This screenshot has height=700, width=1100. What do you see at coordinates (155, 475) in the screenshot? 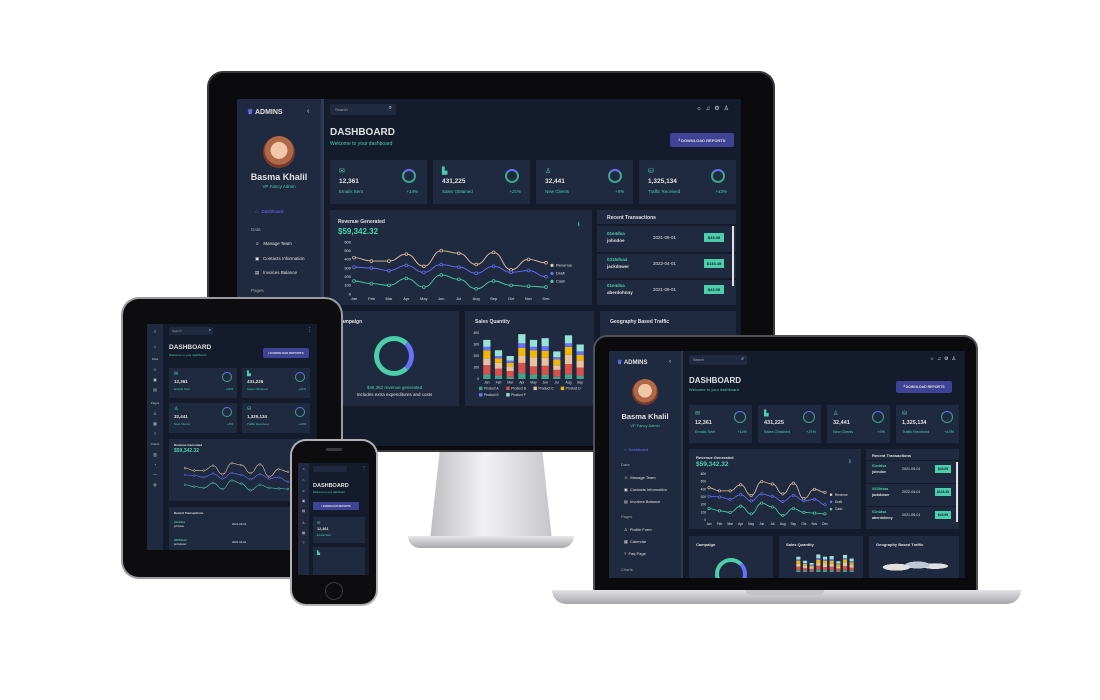
I see `line-chart-icon: 〰` at bounding box center [155, 475].